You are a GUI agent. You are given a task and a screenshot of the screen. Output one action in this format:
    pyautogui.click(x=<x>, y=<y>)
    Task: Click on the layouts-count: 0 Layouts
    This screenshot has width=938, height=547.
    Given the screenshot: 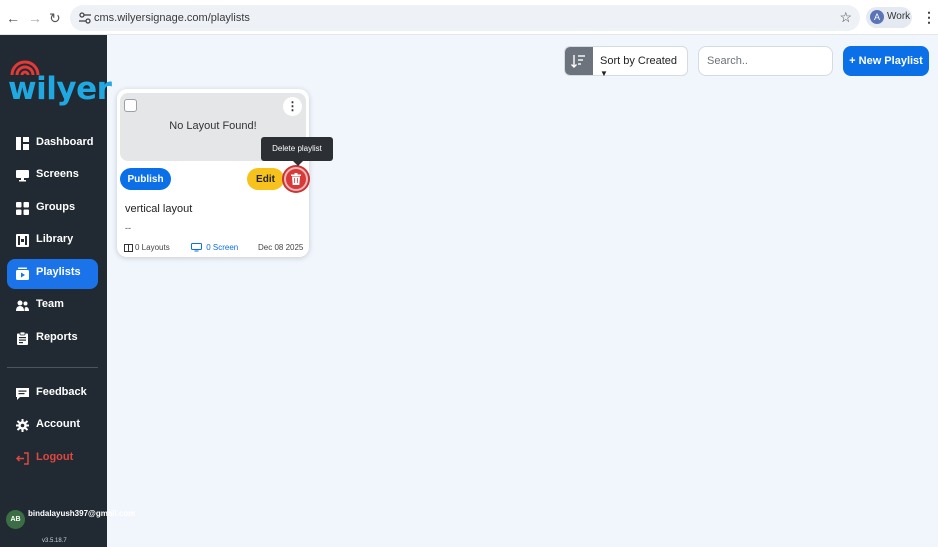 What is the action you would take?
    pyautogui.click(x=147, y=247)
    